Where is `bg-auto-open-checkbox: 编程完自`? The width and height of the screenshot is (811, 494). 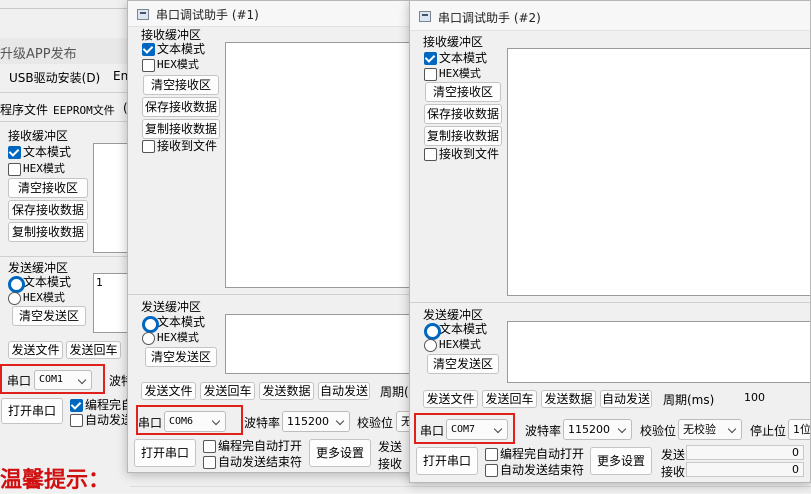 bg-auto-open-checkbox: 编程完自 is located at coordinates (101, 405).